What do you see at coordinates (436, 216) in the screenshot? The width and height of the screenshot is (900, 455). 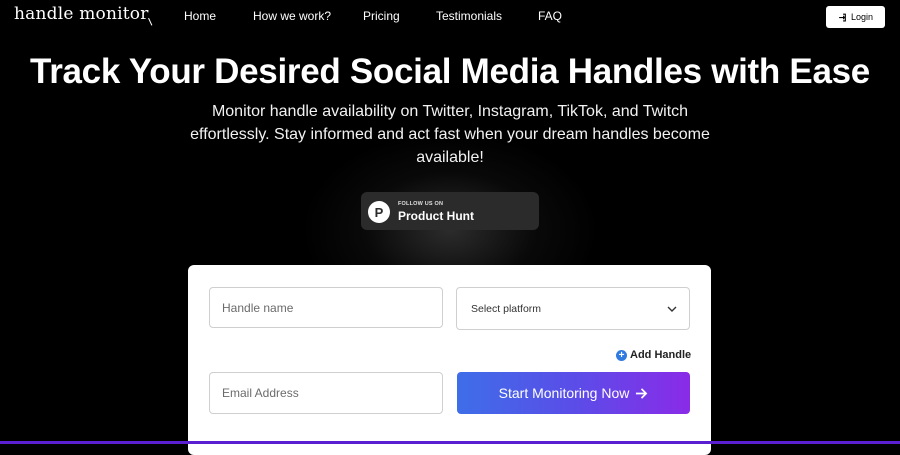 I see `product-hunt-name: Product Hunt` at bounding box center [436, 216].